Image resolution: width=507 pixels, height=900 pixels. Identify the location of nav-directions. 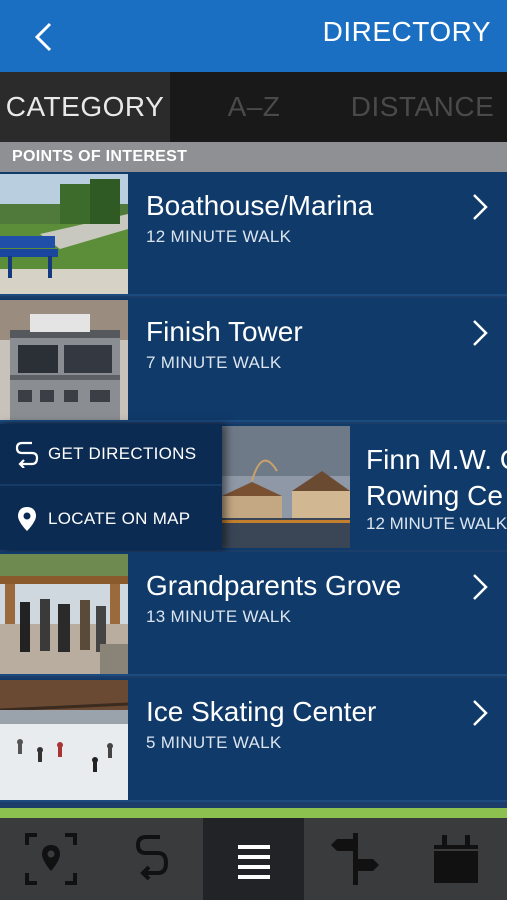
(151, 859).